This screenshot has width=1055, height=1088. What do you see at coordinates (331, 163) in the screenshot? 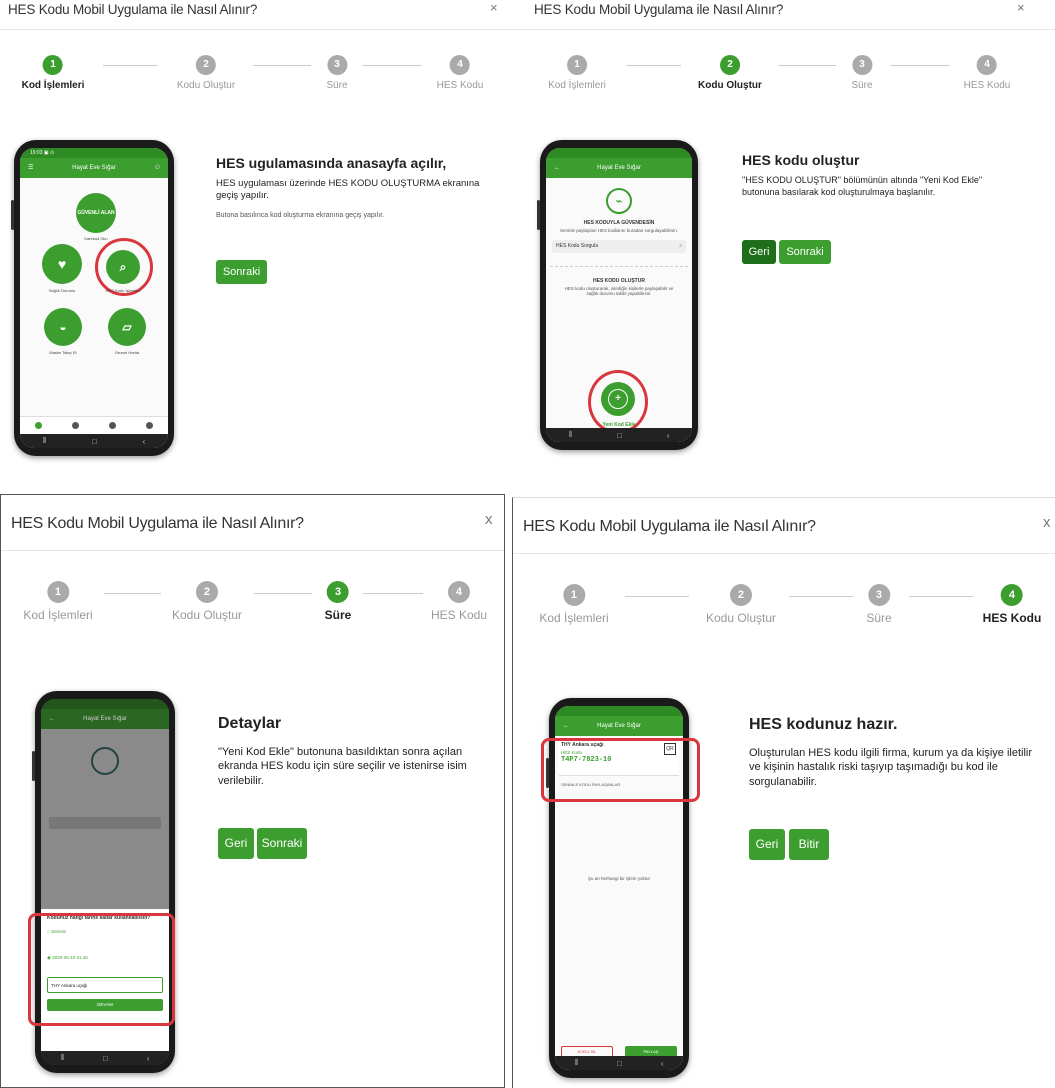
I see `step-title: HES ugulamasında anasayfa açılır,` at bounding box center [331, 163].